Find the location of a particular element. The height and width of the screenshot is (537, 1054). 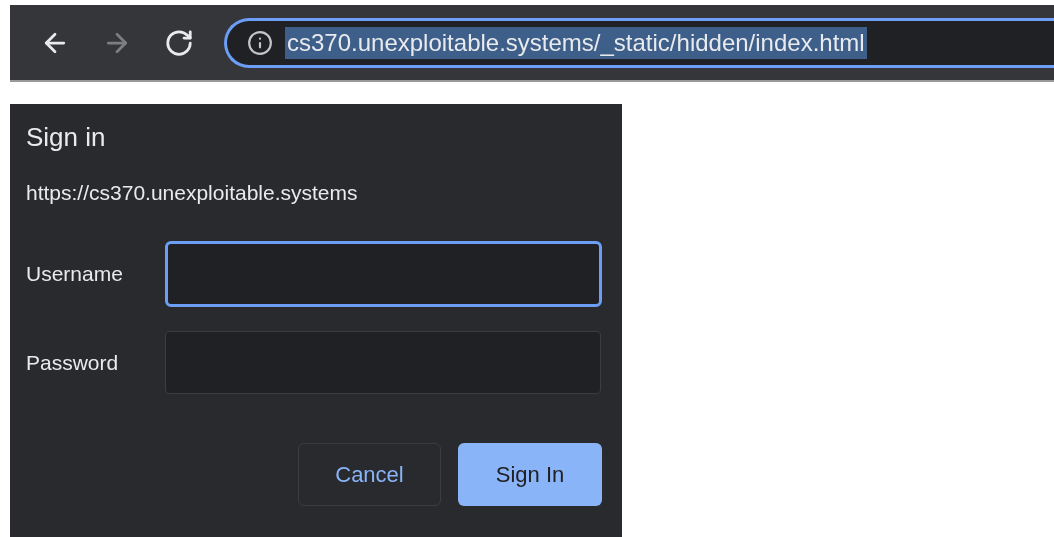

cancel-button: Cancel is located at coordinates (369, 474).